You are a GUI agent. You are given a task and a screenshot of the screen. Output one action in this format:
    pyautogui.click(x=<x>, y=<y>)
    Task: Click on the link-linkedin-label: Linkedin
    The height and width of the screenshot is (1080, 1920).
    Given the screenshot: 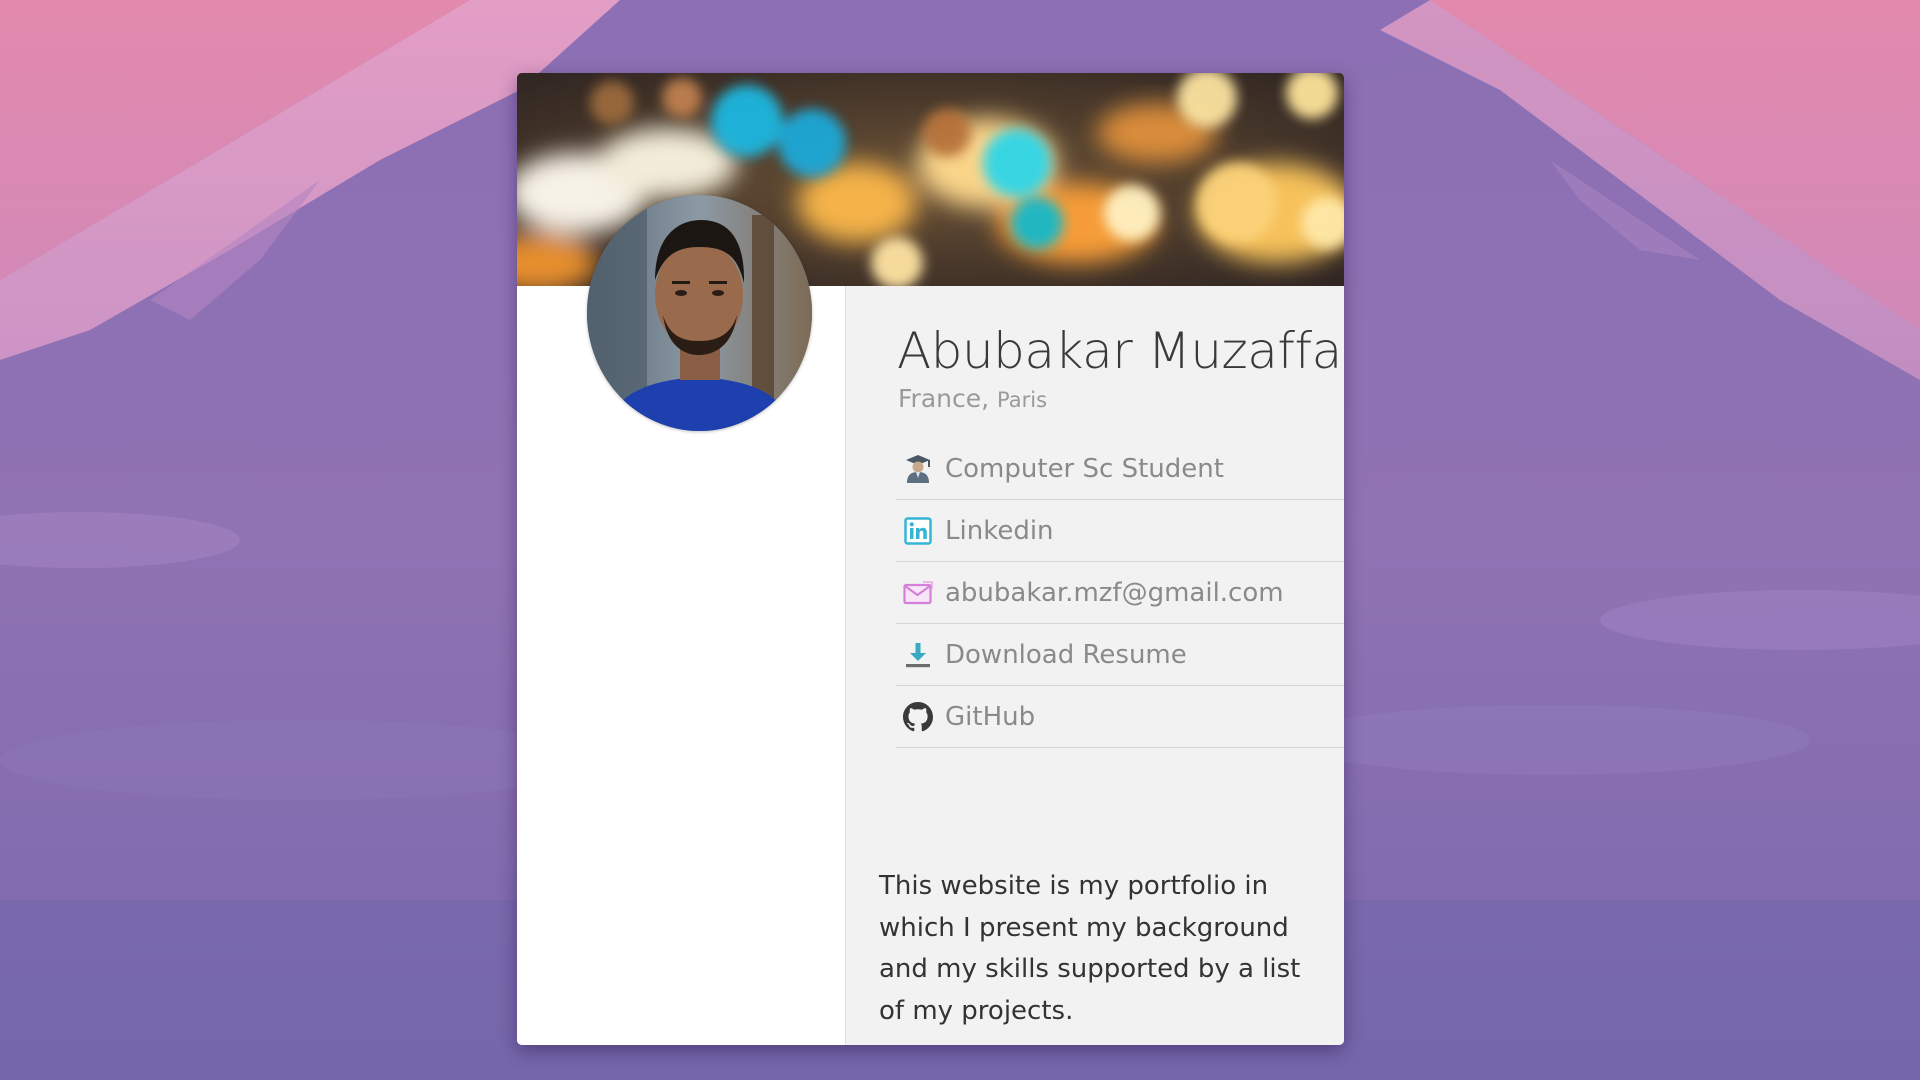 What is the action you would take?
    pyautogui.click(x=999, y=530)
    